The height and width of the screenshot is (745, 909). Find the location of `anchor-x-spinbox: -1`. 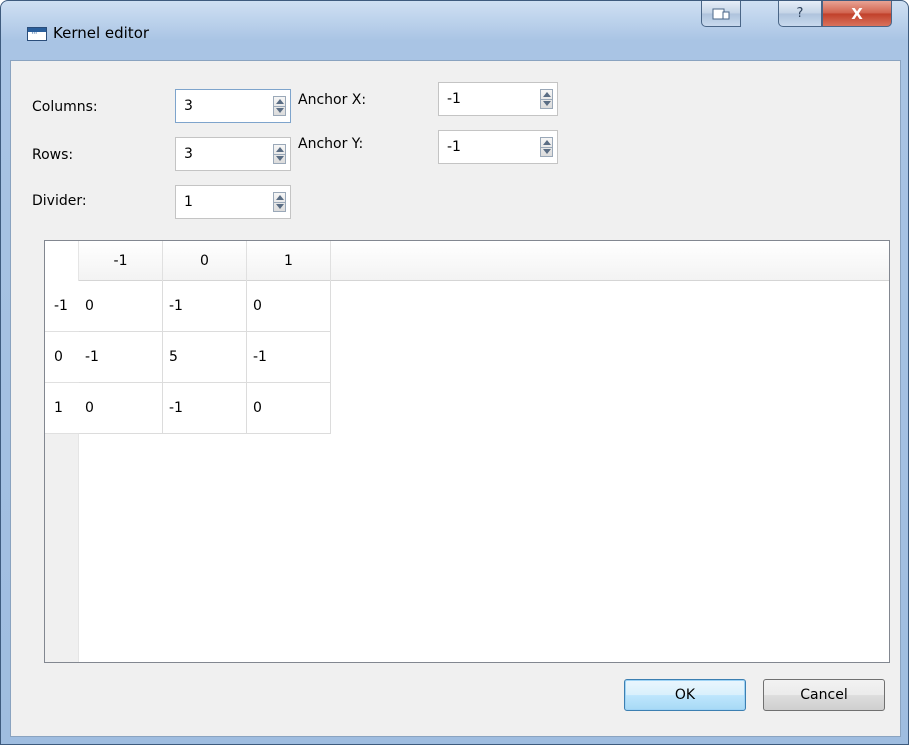

anchor-x-spinbox: -1 is located at coordinates (498, 99).